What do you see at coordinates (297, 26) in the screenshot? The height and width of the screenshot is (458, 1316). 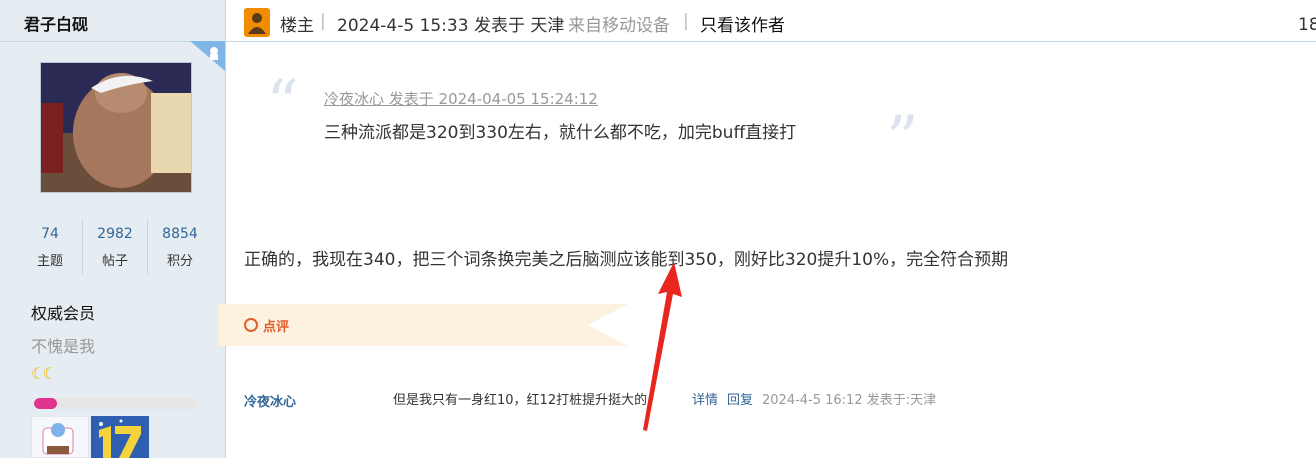 I see `op-label: 楼主` at bounding box center [297, 26].